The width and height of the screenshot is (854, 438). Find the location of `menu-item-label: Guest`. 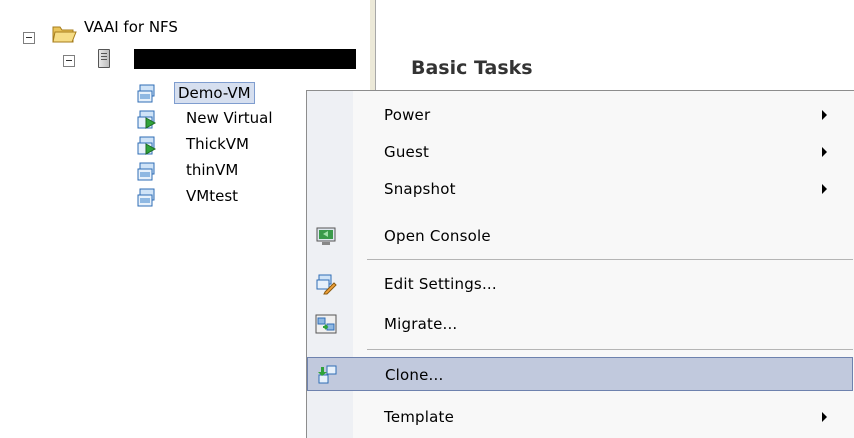

menu-item-label: Guest is located at coordinates (407, 152).